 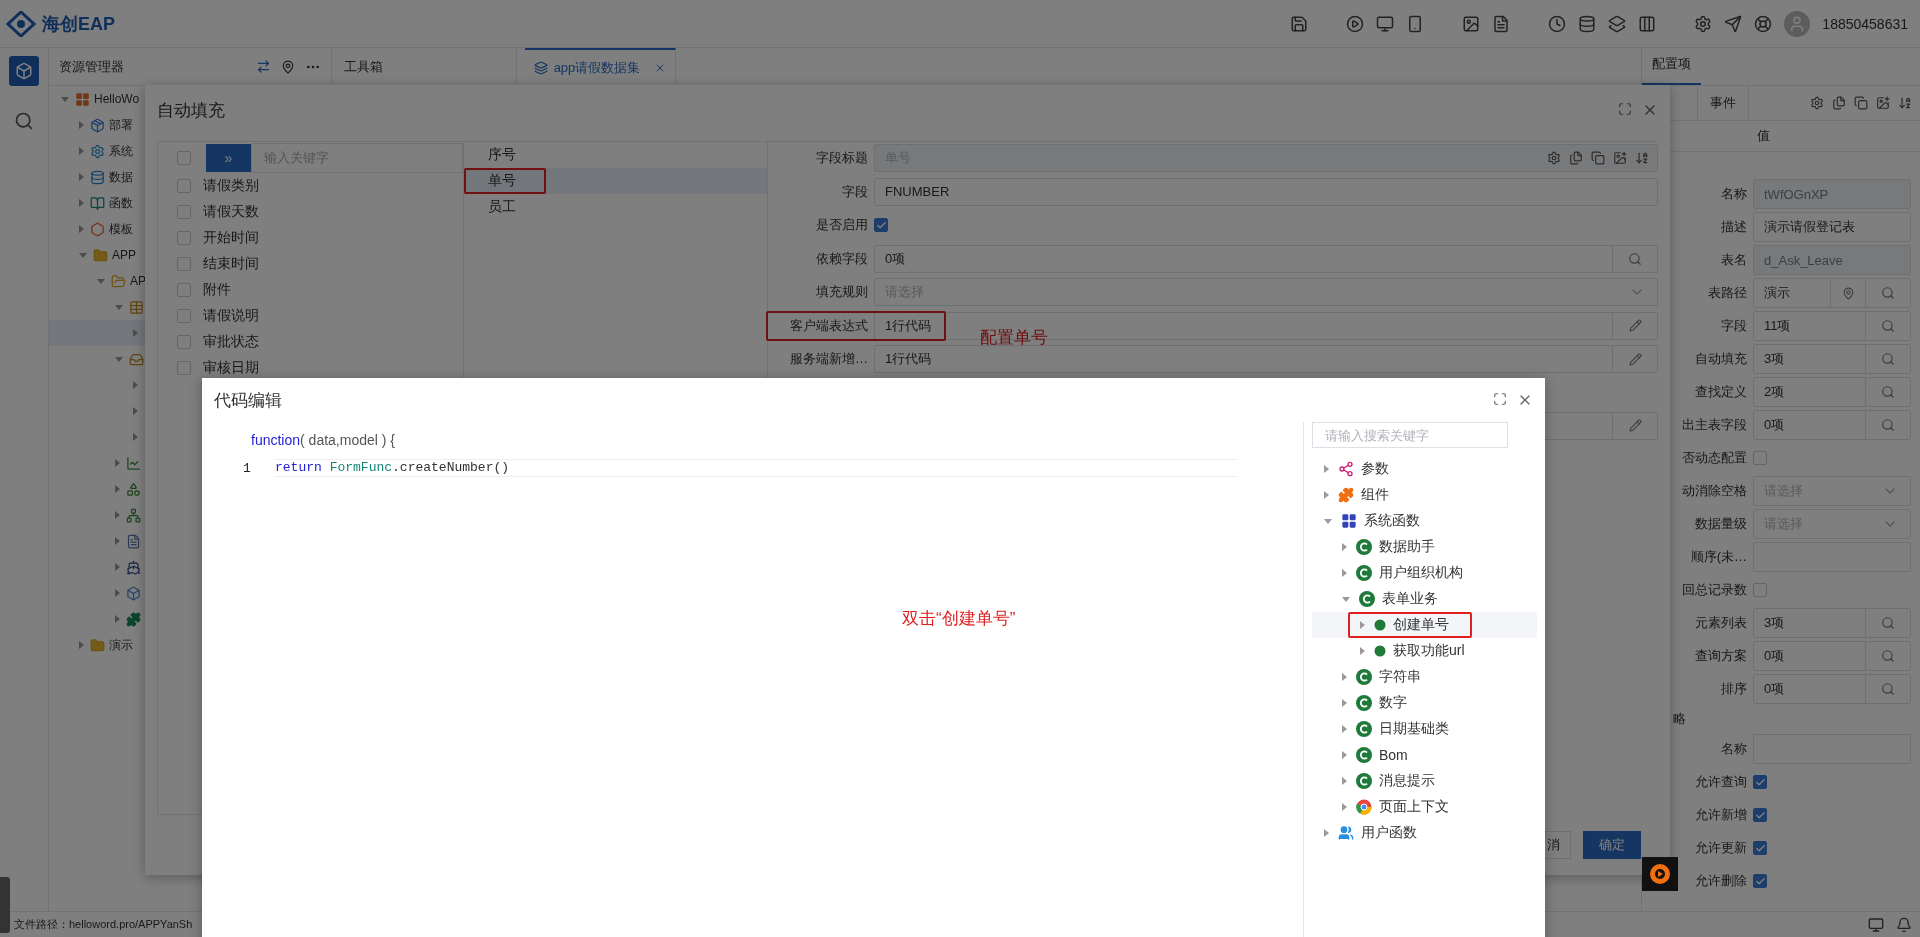 What do you see at coordinates (1721, 782) in the screenshot?
I see `field-label: 允许查询` at bounding box center [1721, 782].